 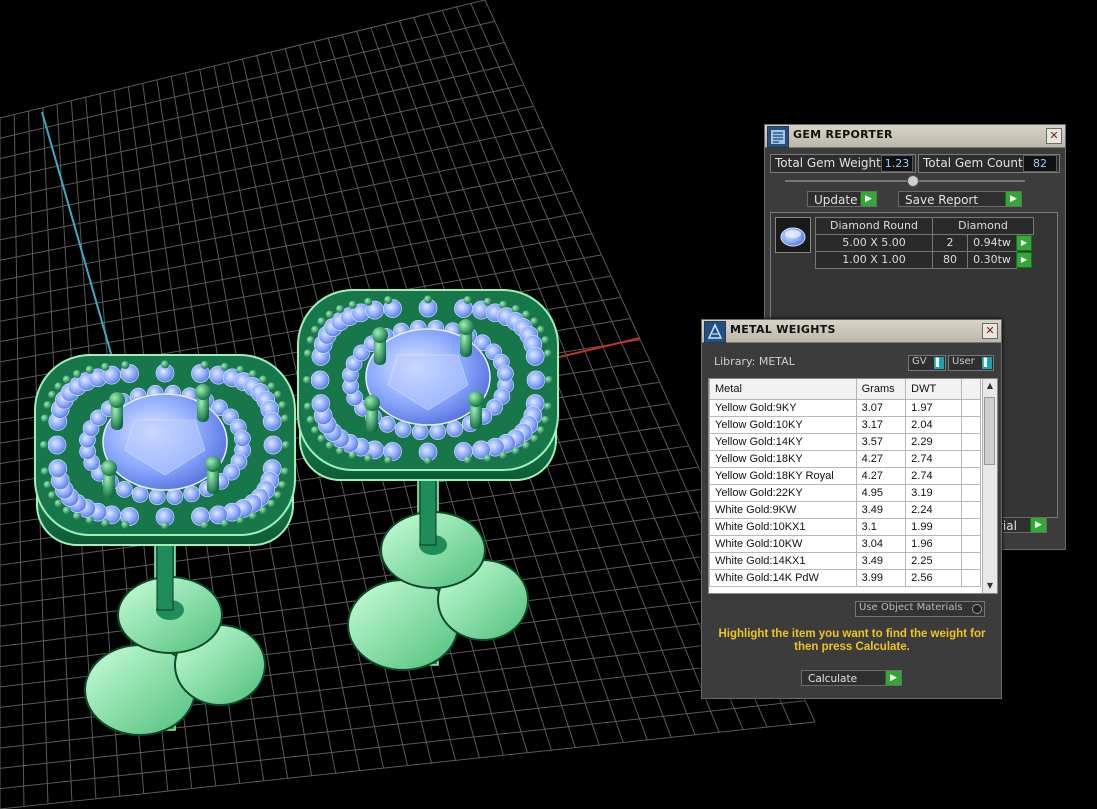 What do you see at coordinates (934, 408) in the screenshot?
I see `dwt-cell: 1.97` at bounding box center [934, 408].